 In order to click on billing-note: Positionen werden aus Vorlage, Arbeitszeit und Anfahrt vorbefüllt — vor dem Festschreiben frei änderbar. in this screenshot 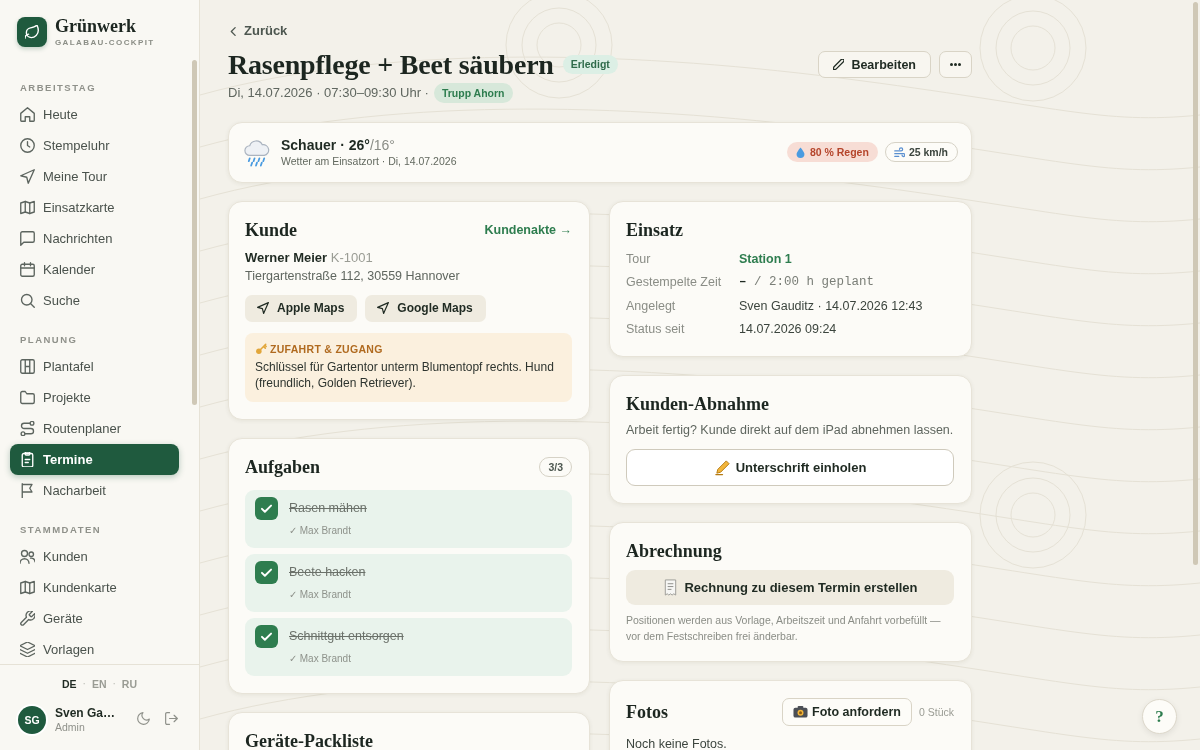, I will do `click(784, 628)`.